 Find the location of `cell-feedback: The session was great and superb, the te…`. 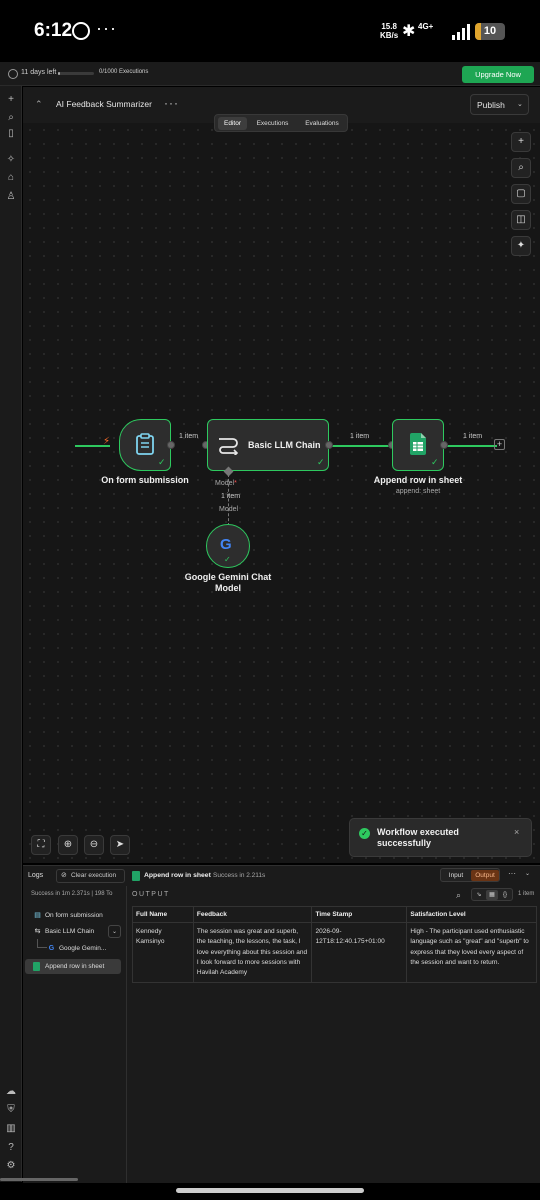

cell-feedback: The session was great and superb, the te… is located at coordinates (252, 952).